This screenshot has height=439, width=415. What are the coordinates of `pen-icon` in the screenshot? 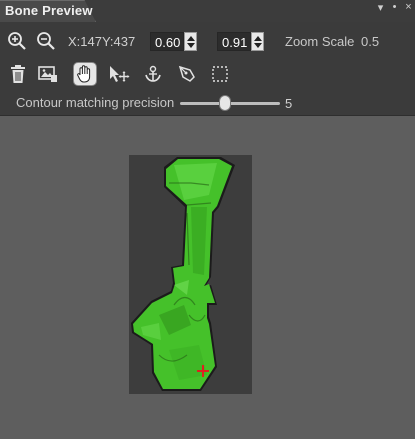 It's located at (186, 73).